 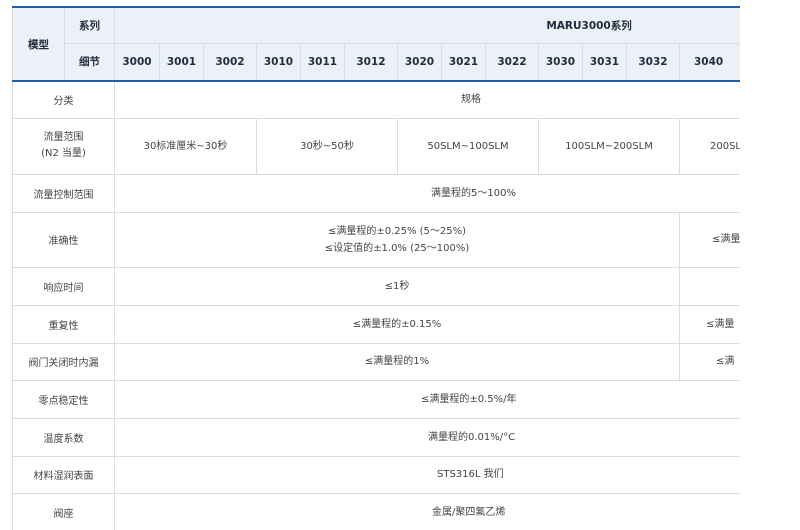 I want to click on row-label-accuracy: 准确性, so click(x=63, y=239).